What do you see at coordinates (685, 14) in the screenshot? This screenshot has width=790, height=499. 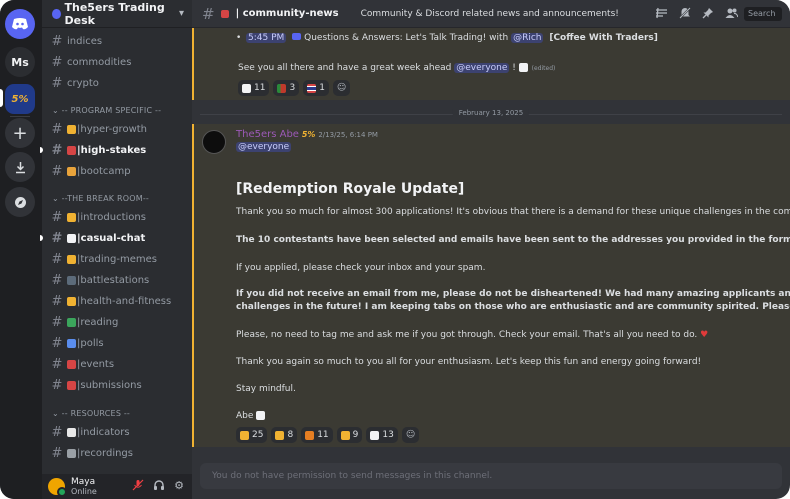 I see `notification-muted-icon` at bounding box center [685, 14].